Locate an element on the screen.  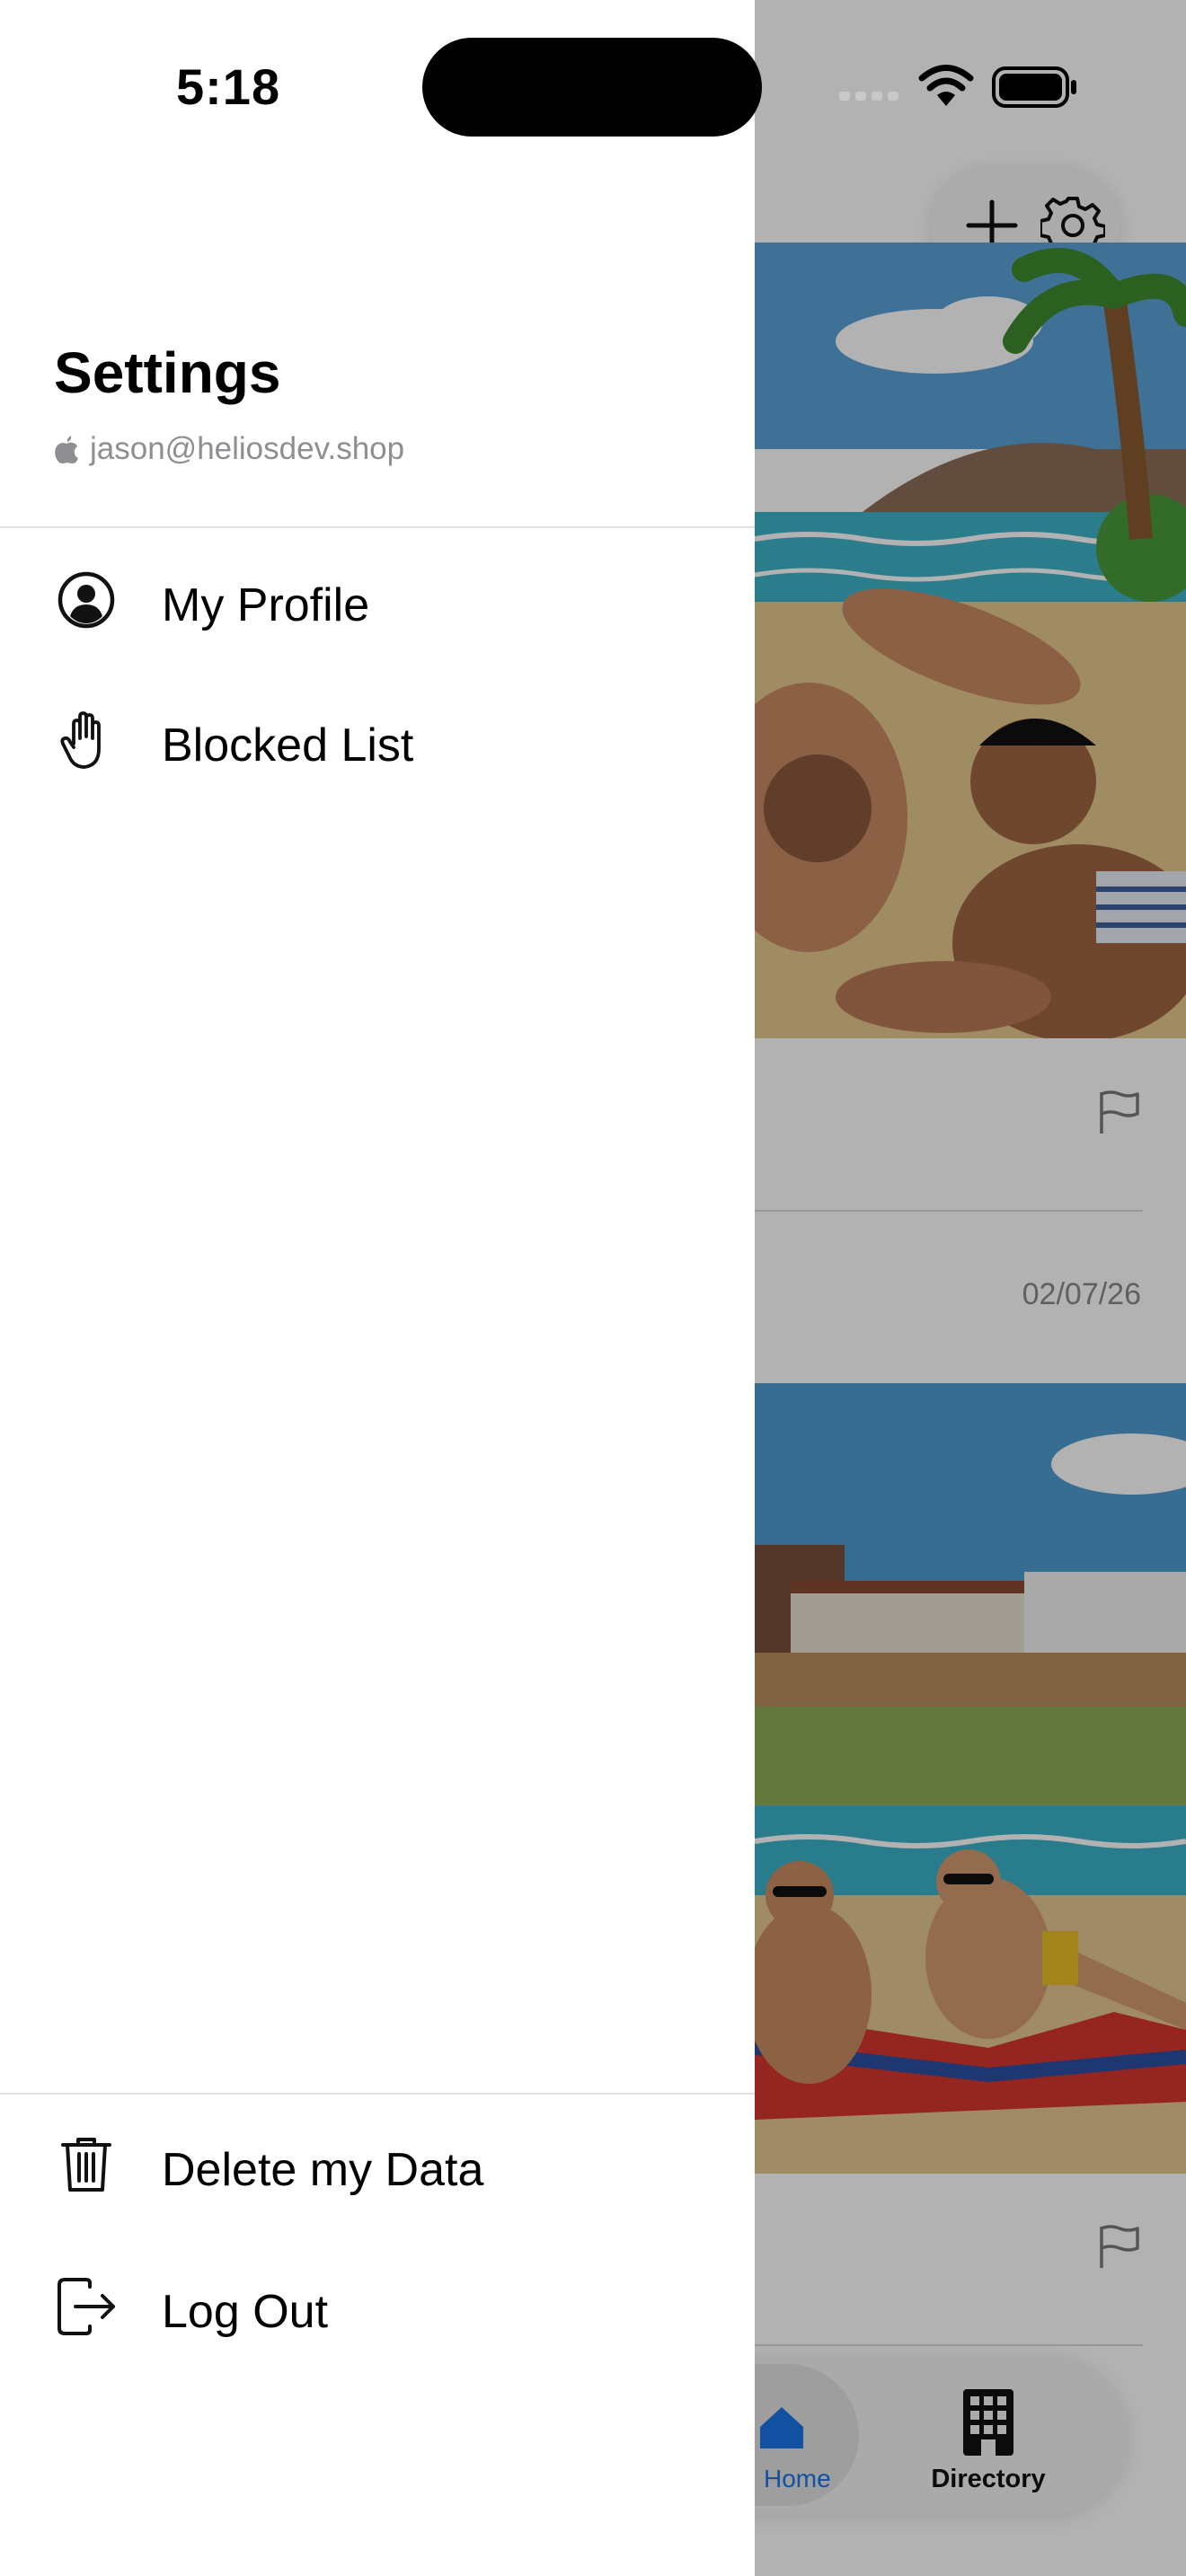
menu-item-blocked-list: Blocked List is located at coordinates (377, 739).